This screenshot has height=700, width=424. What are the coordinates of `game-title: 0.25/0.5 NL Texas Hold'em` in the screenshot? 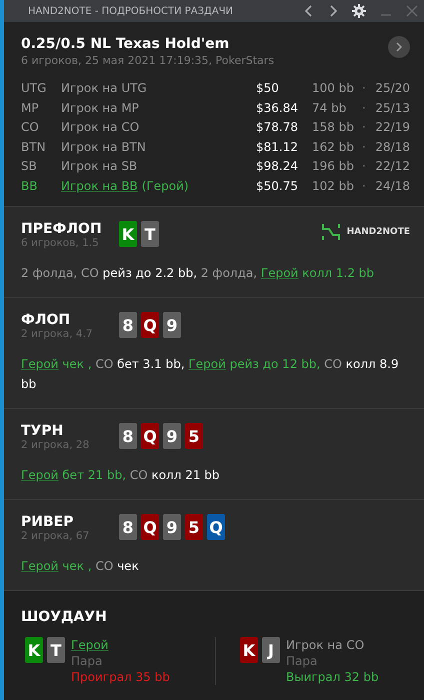 It's located at (125, 44).